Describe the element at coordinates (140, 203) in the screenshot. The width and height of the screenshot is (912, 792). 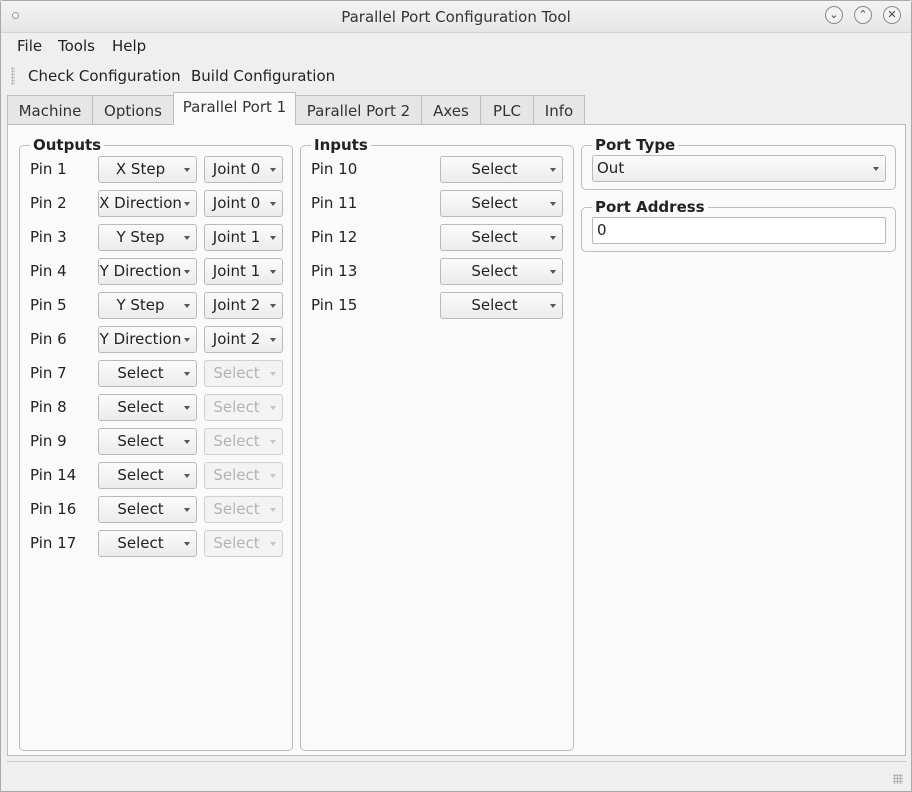
I see `output-function-select-value: X Direction` at that location.